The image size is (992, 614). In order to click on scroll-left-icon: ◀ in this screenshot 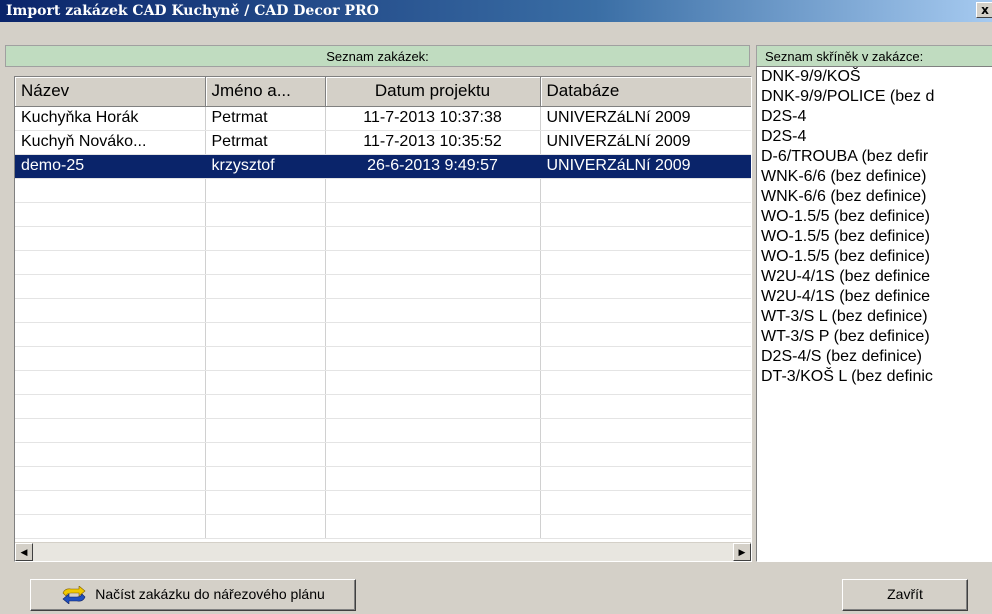, I will do `click(24, 552)`.